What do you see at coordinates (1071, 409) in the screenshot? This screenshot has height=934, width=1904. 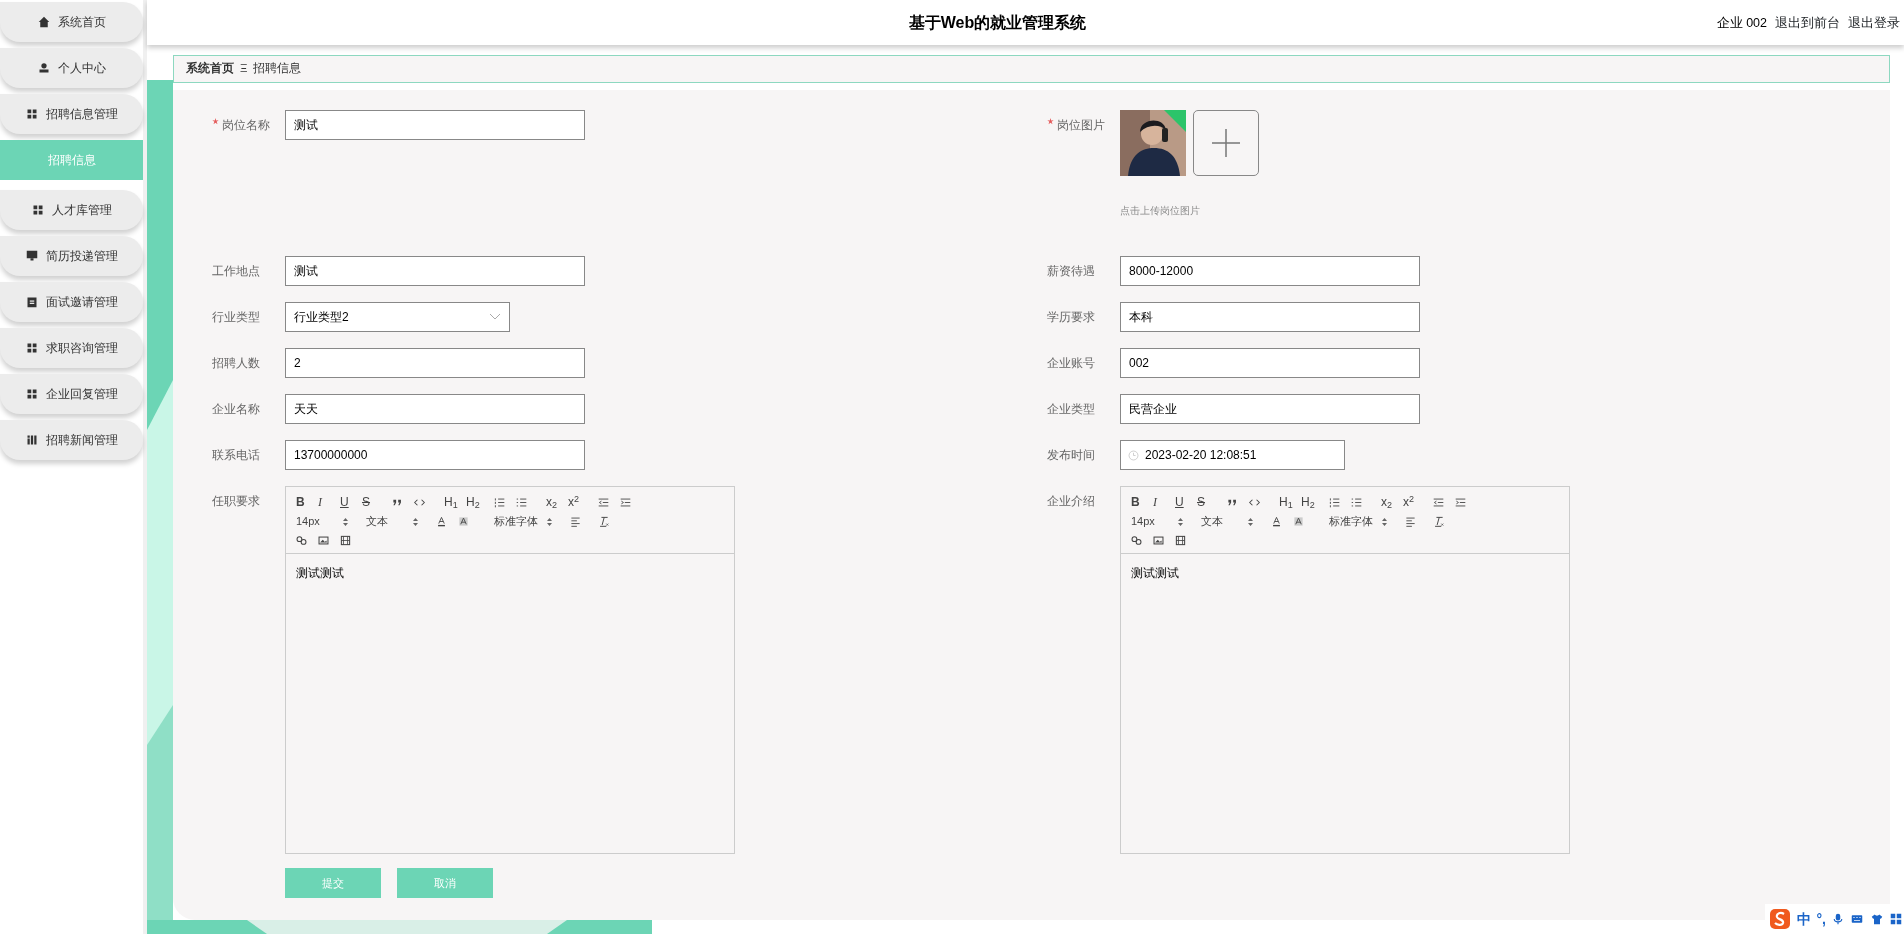 I see `field-label: 企业类型` at bounding box center [1071, 409].